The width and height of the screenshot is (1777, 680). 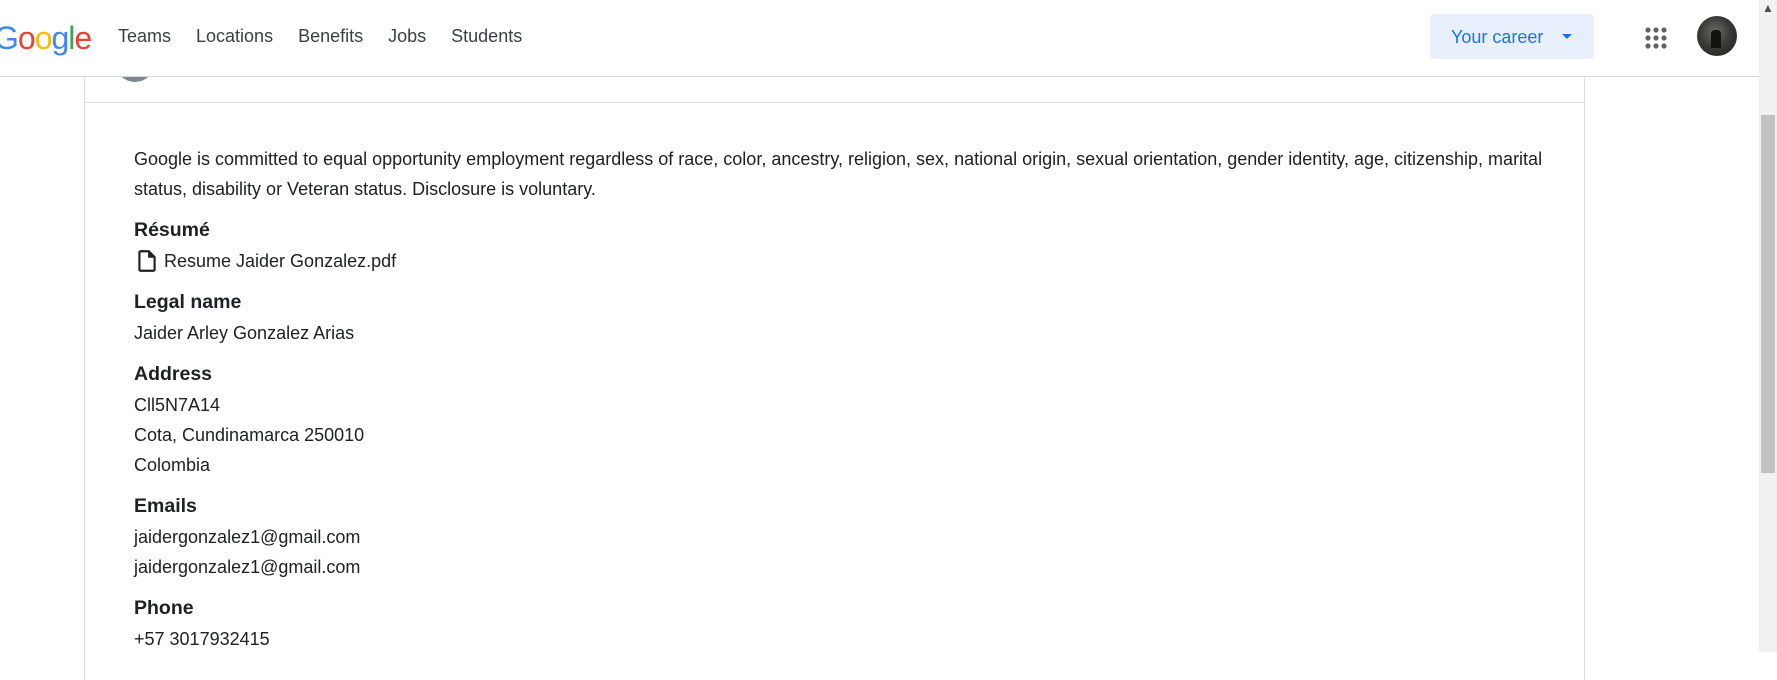 What do you see at coordinates (1768, 294) in the screenshot?
I see `scrollbar-thumb` at bounding box center [1768, 294].